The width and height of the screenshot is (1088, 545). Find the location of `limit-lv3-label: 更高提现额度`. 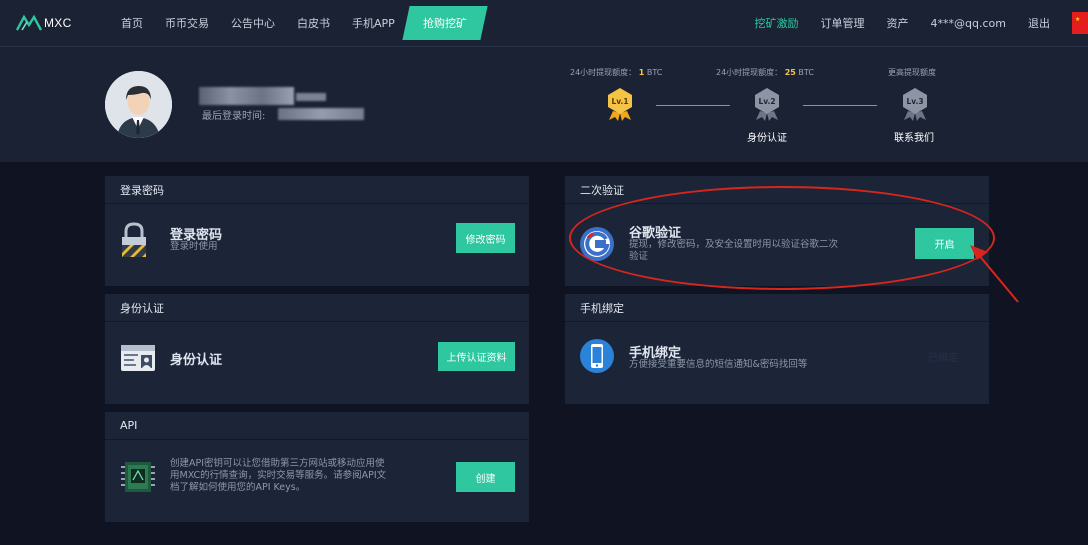

limit-lv3-label: 更高提现额度 is located at coordinates (912, 72).